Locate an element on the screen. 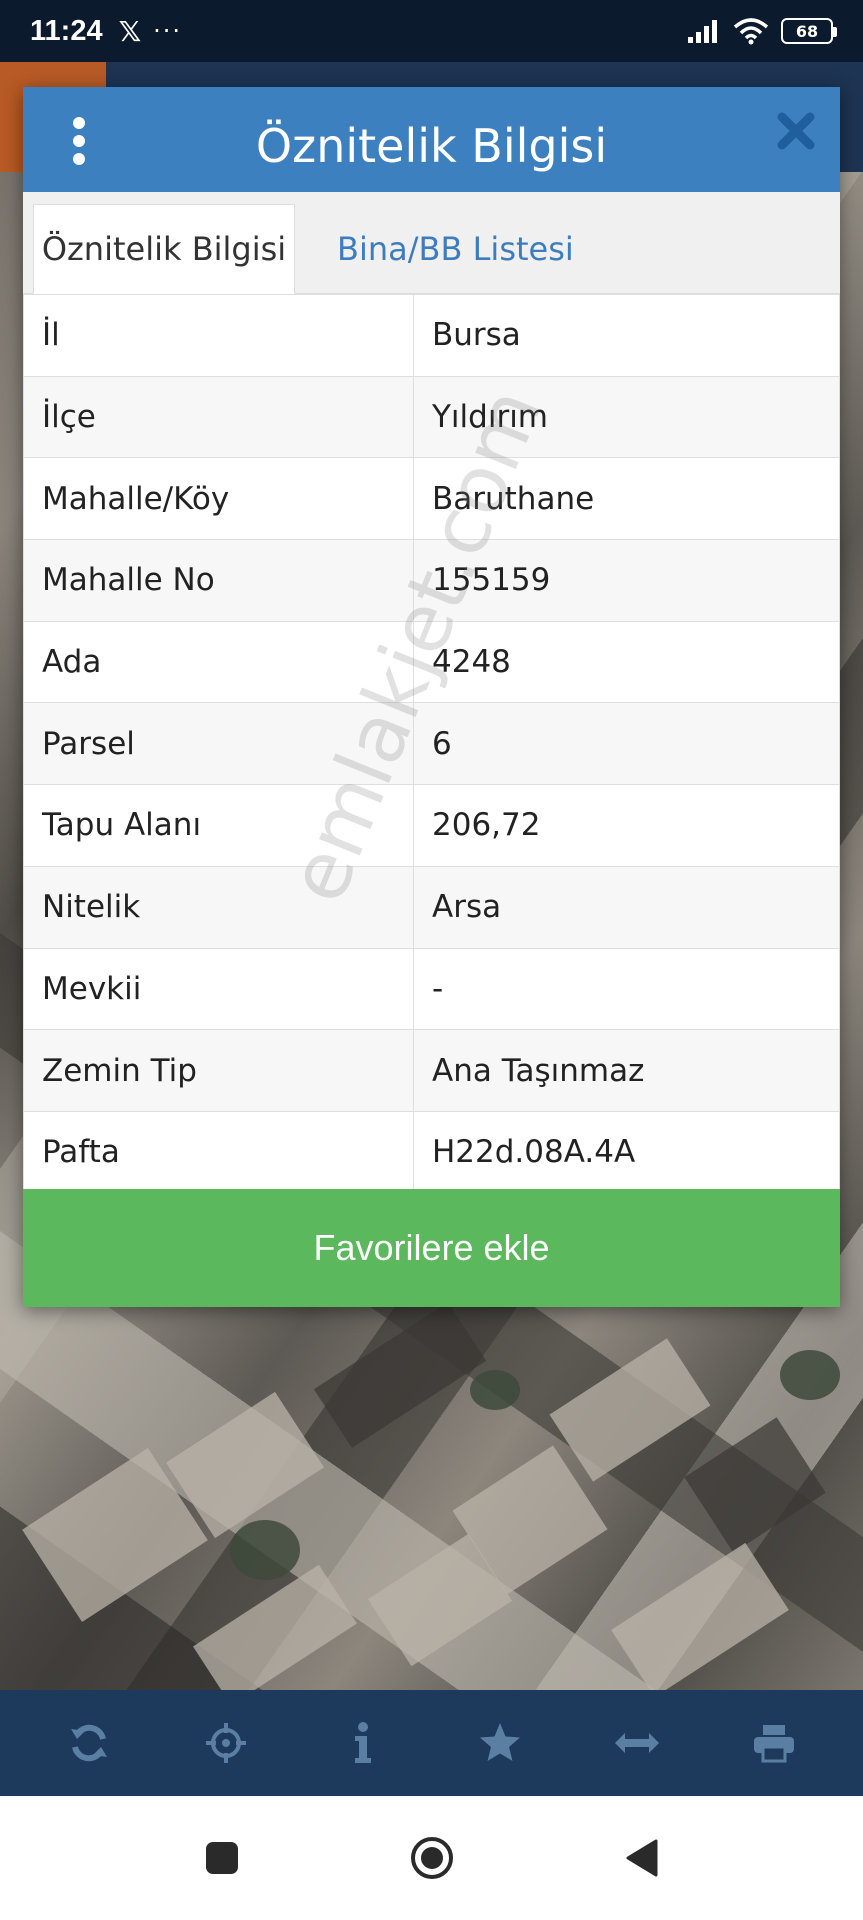  android-navigation-bar is located at coordinates (431, 1858).